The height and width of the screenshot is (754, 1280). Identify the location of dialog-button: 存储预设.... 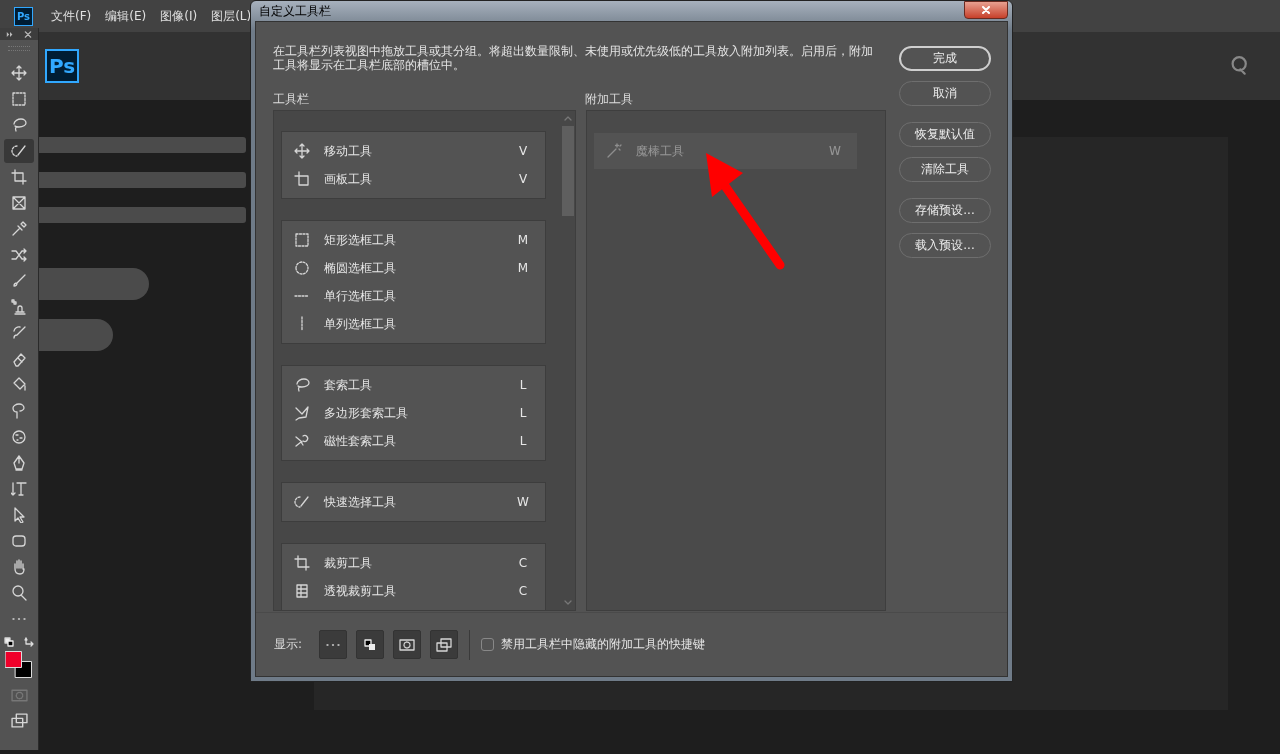
(945, 210).